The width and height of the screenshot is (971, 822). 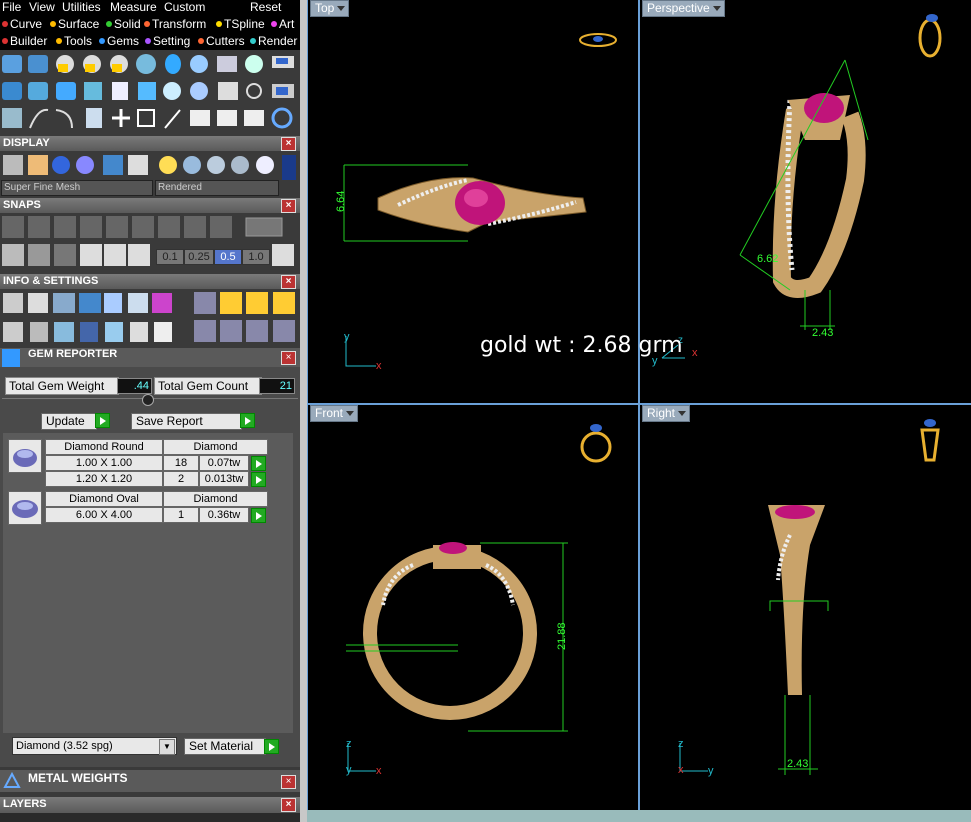 I want to click on right-view-render: 2.43 z x y, so click(x=809, y=598).